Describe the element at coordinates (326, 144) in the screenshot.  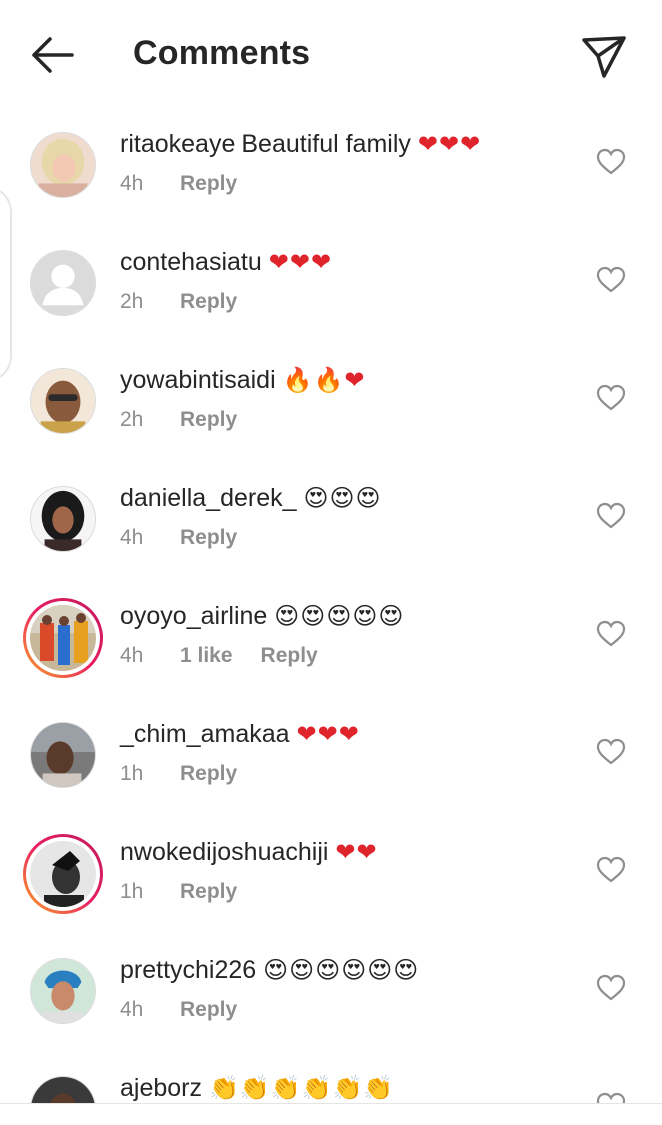
I see `comment-text: Beautiful family` at that location.